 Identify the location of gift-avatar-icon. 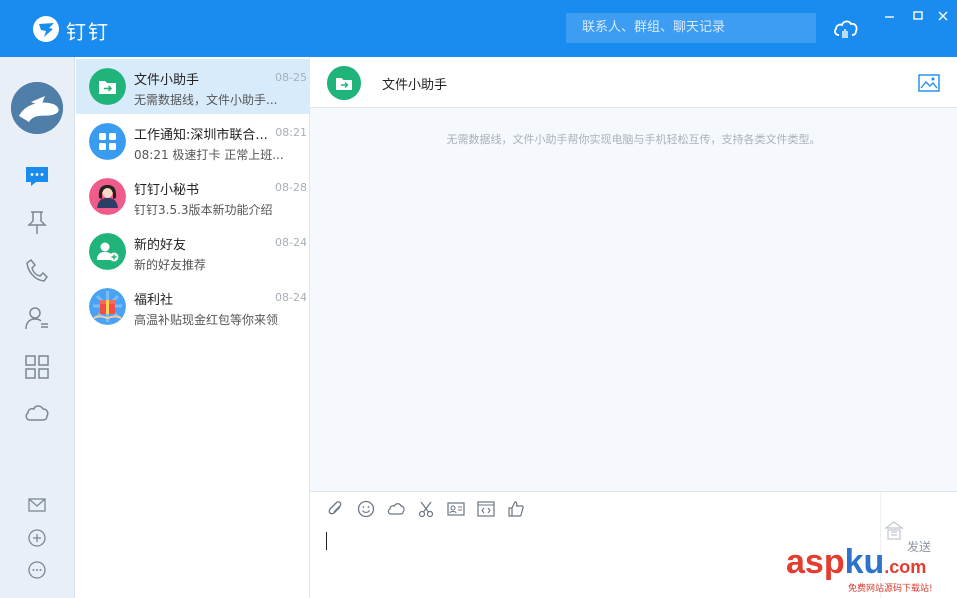
(107, 306).